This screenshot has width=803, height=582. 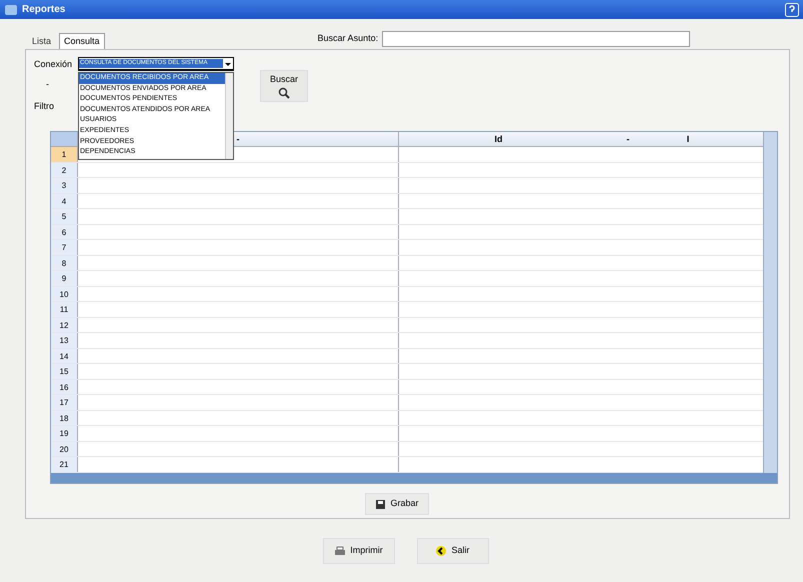 What do you see at coordinates (64, 325) in the screenshot?
I see `row-header: 12` at bounding box center [64, 325].